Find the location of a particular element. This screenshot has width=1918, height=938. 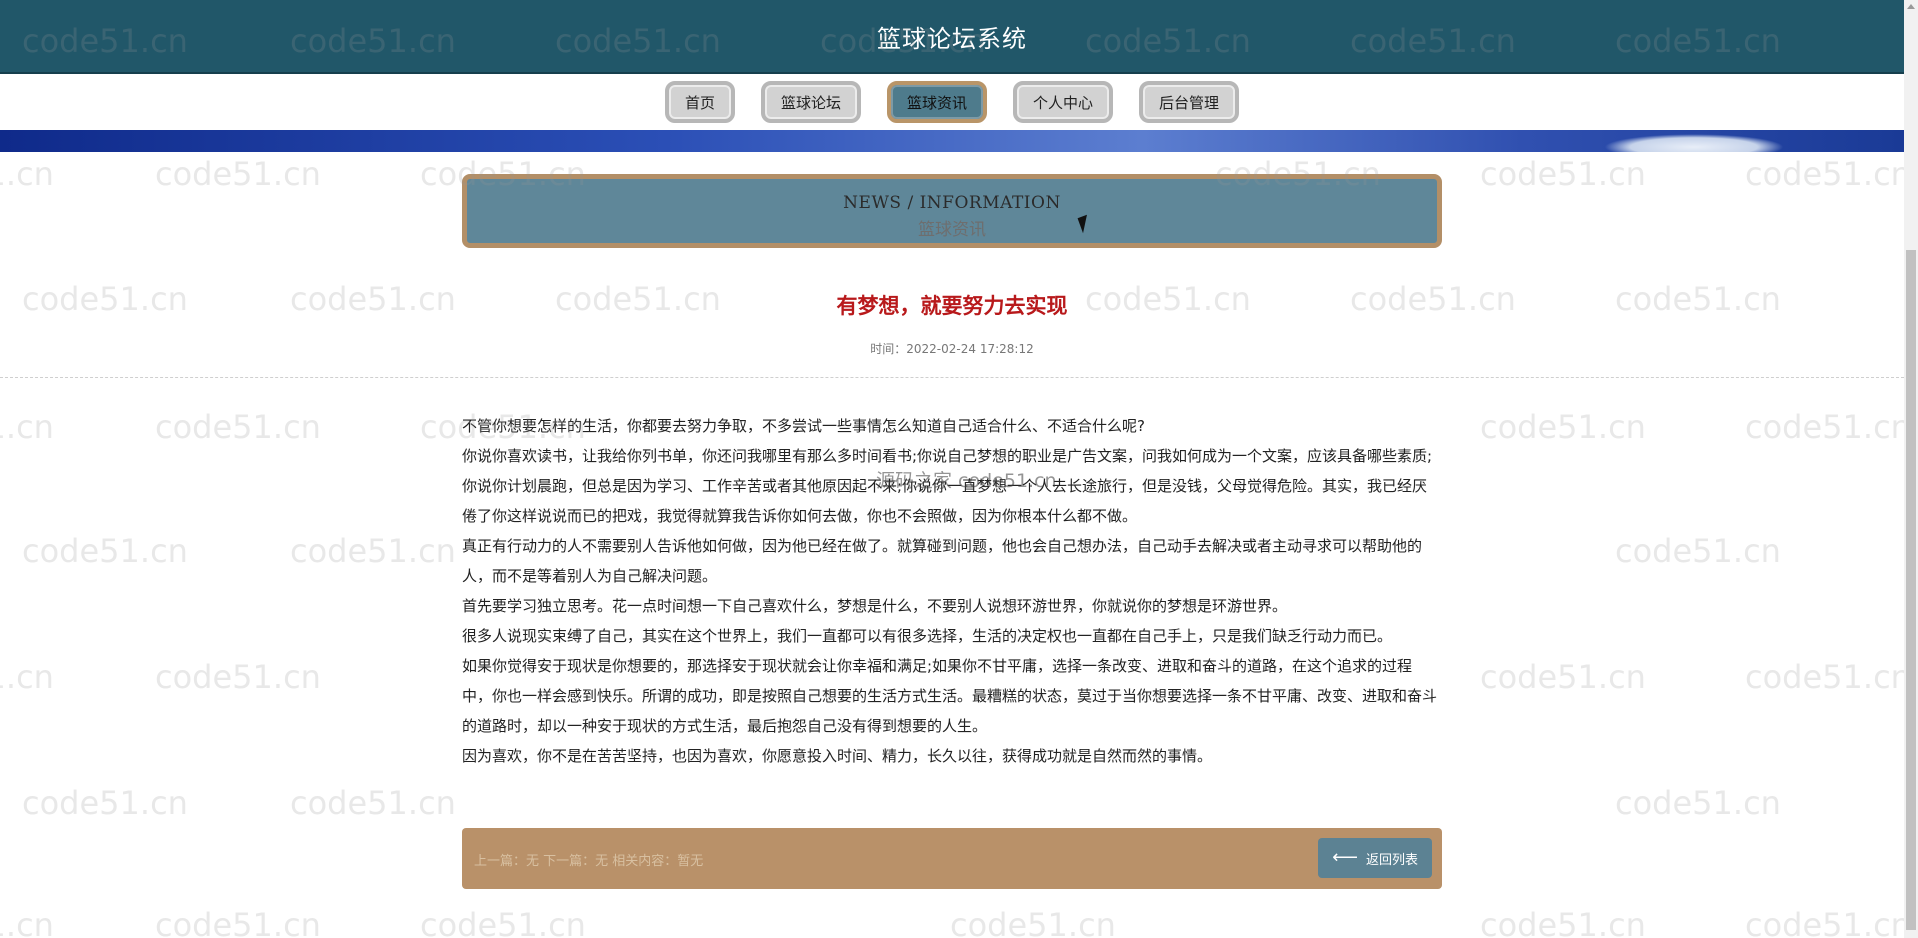

nav-admin: 后台管理 is located at coordinates (1189, 102).